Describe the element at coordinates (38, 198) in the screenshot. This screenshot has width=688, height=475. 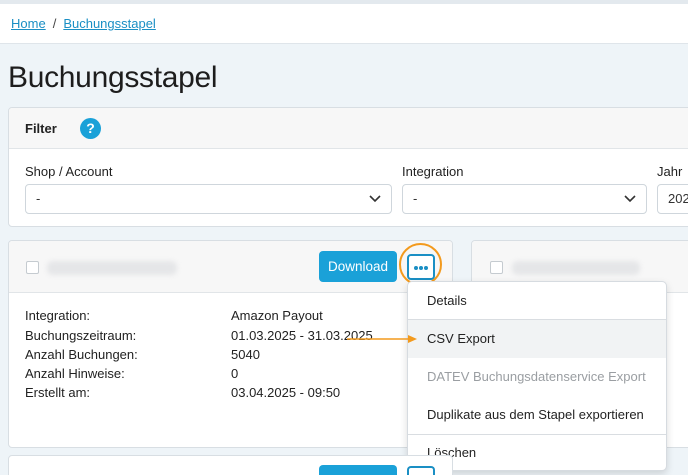
I see `shop-account-value: -` at that location.